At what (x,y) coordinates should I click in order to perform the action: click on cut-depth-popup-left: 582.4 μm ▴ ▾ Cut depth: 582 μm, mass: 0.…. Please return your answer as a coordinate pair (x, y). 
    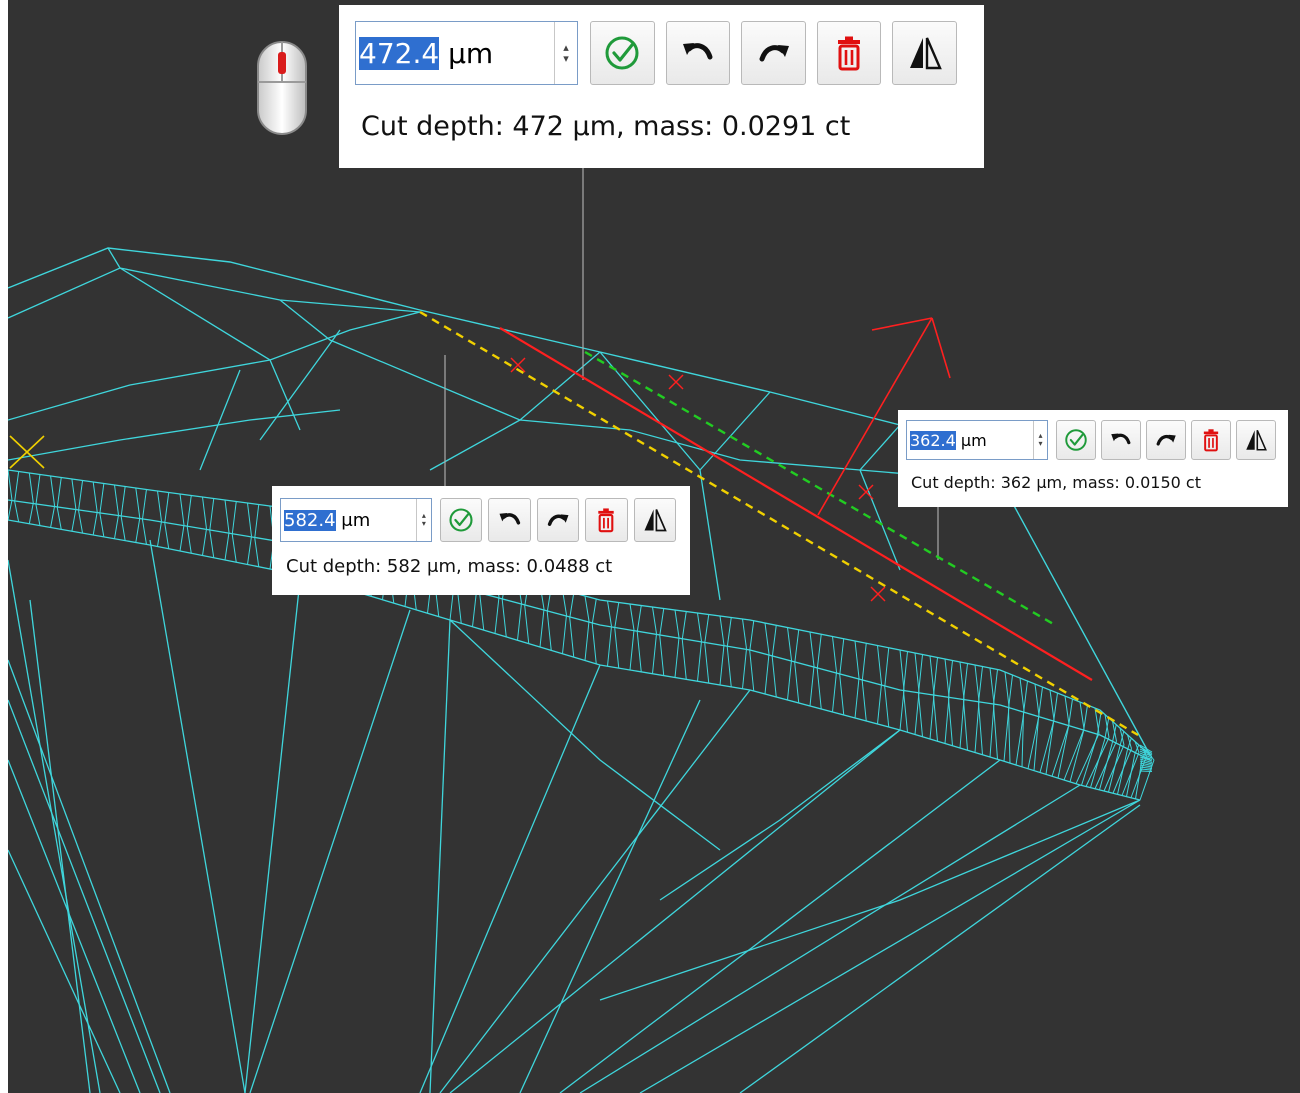
    Looking at the image, I should click on (481, 540).